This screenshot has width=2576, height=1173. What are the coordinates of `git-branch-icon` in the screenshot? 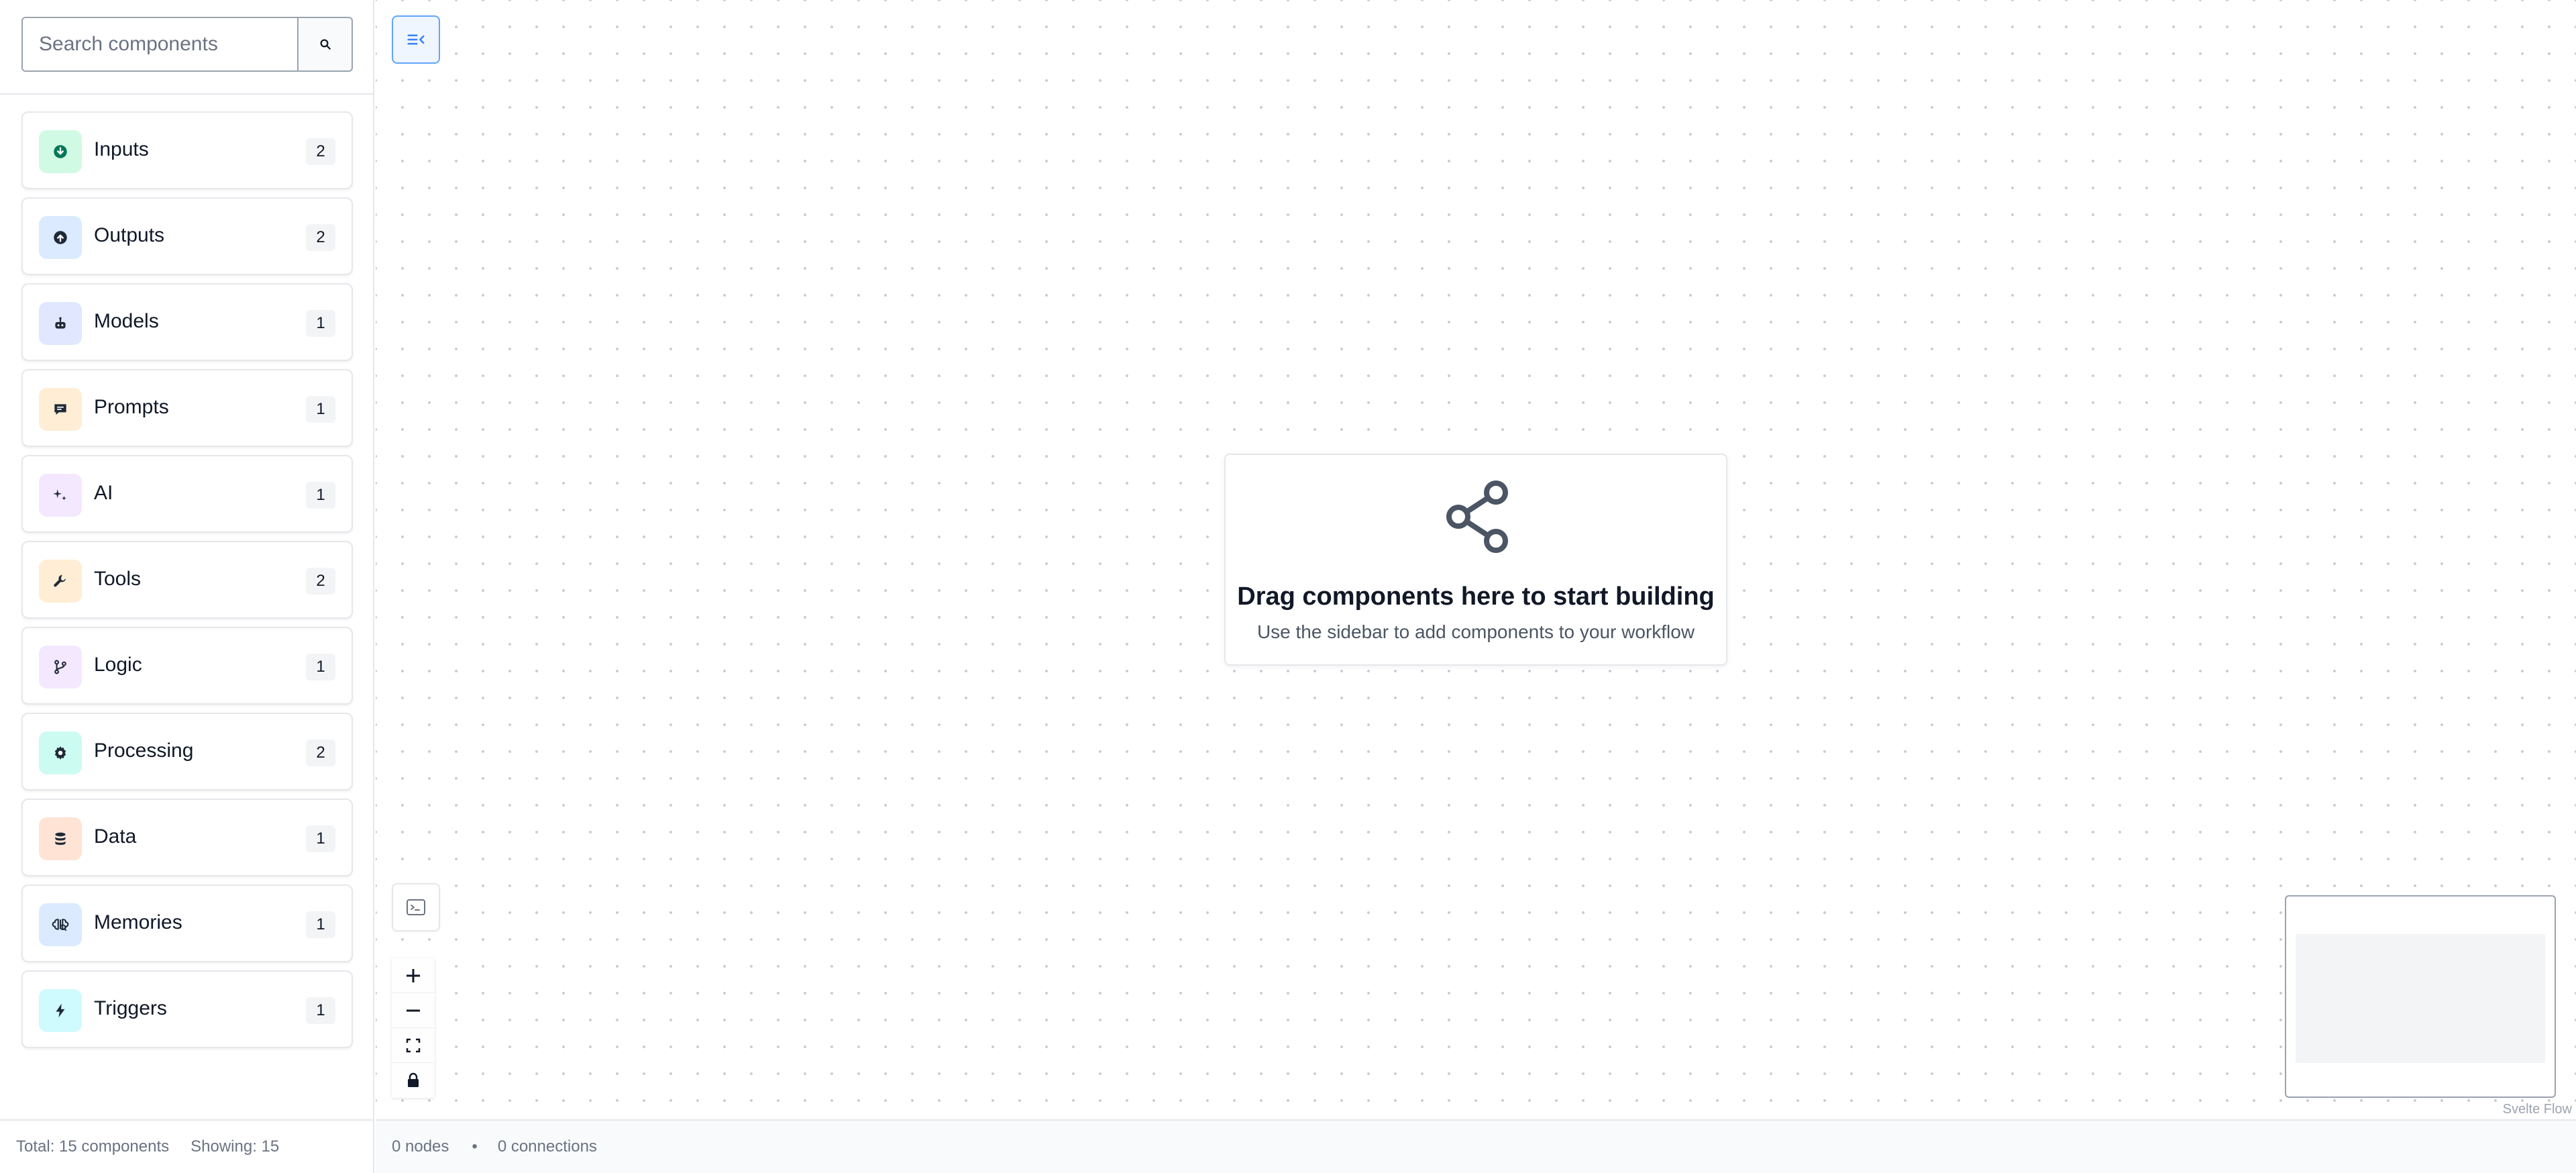 It's located at (60, 667).